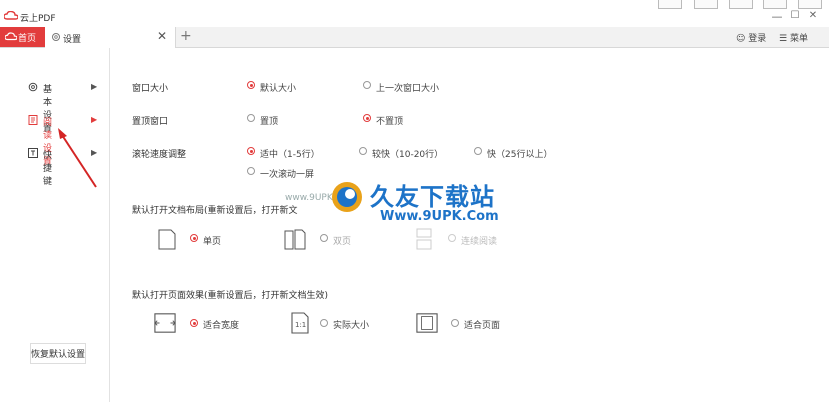  Describe the element at coordinates (48, 169) in the screenshot. I see `sidebar-item-label: 快捷键` at that location.